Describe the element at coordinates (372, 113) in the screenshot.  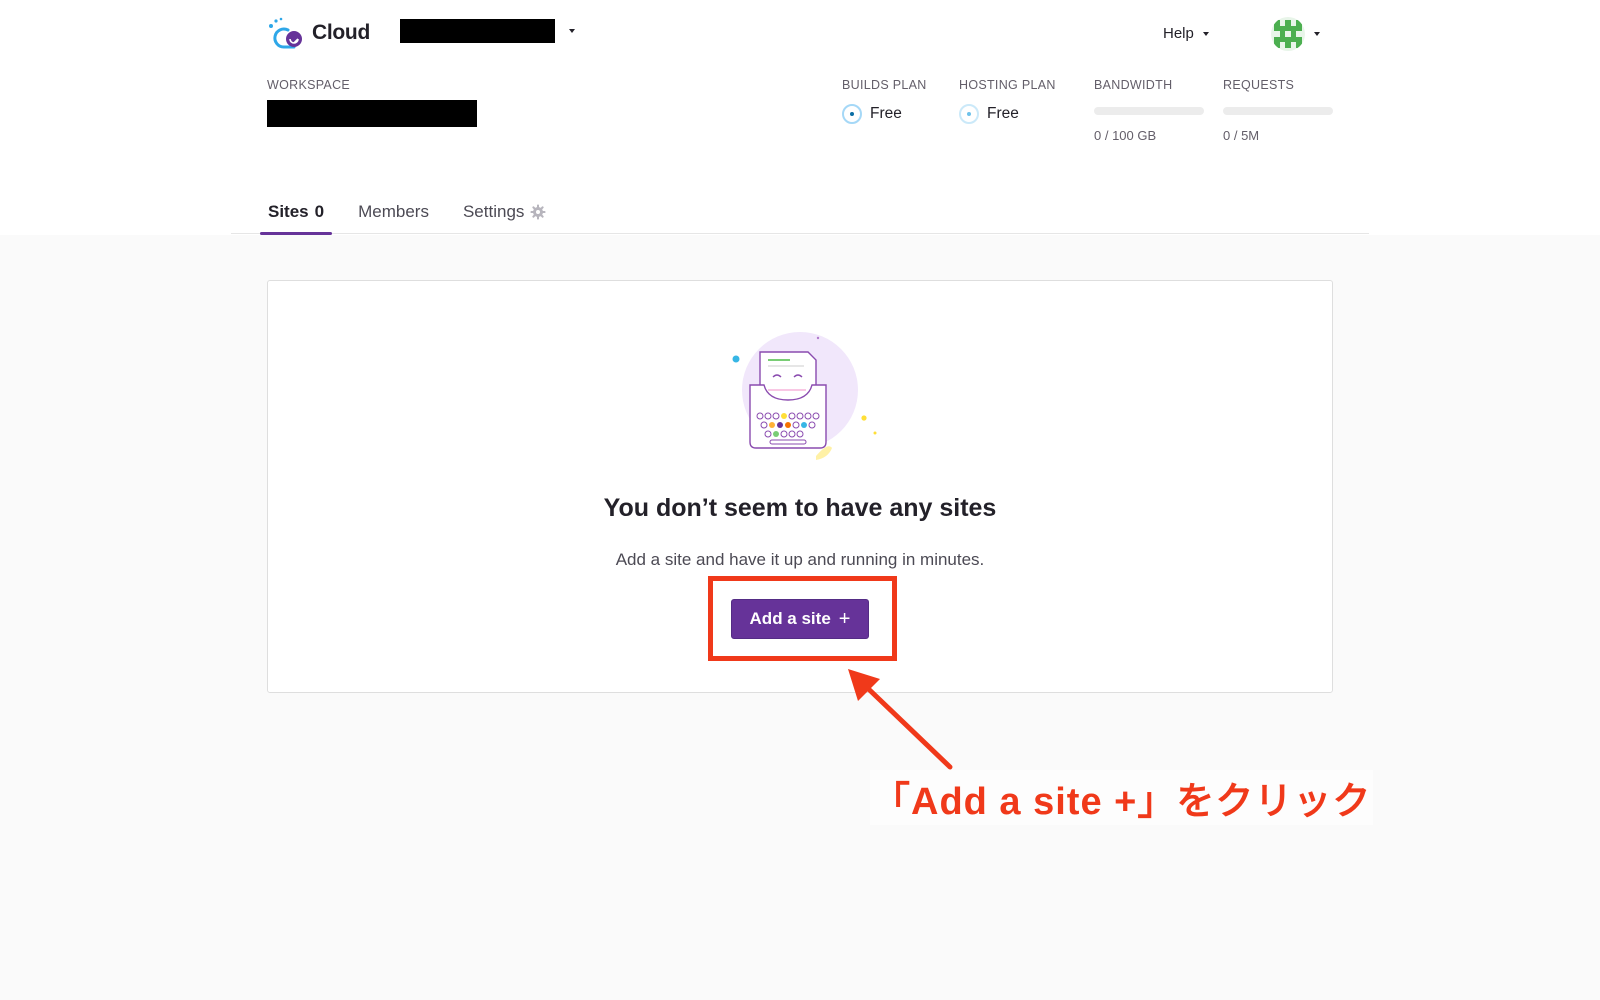
I see `workspace-name-redacted` at that location.